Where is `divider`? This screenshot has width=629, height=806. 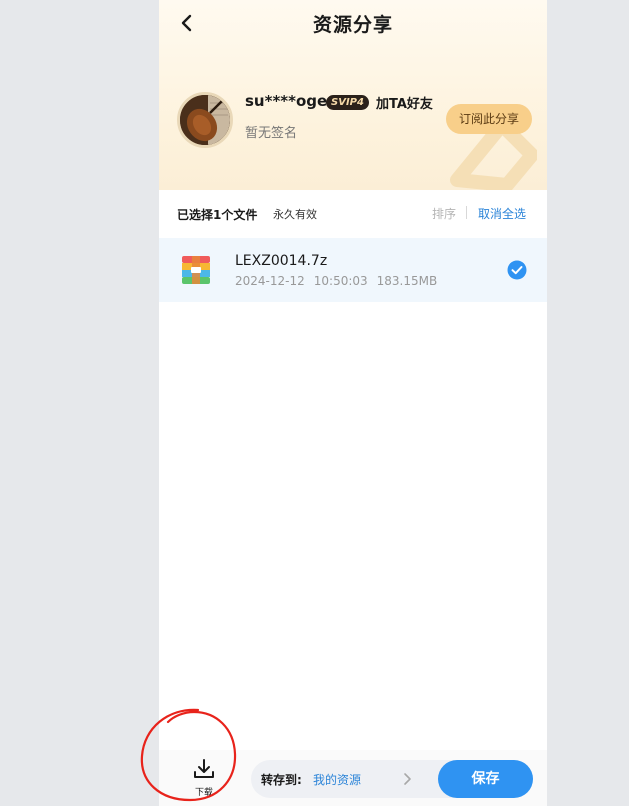
divider is located at coordinates (466, 212).